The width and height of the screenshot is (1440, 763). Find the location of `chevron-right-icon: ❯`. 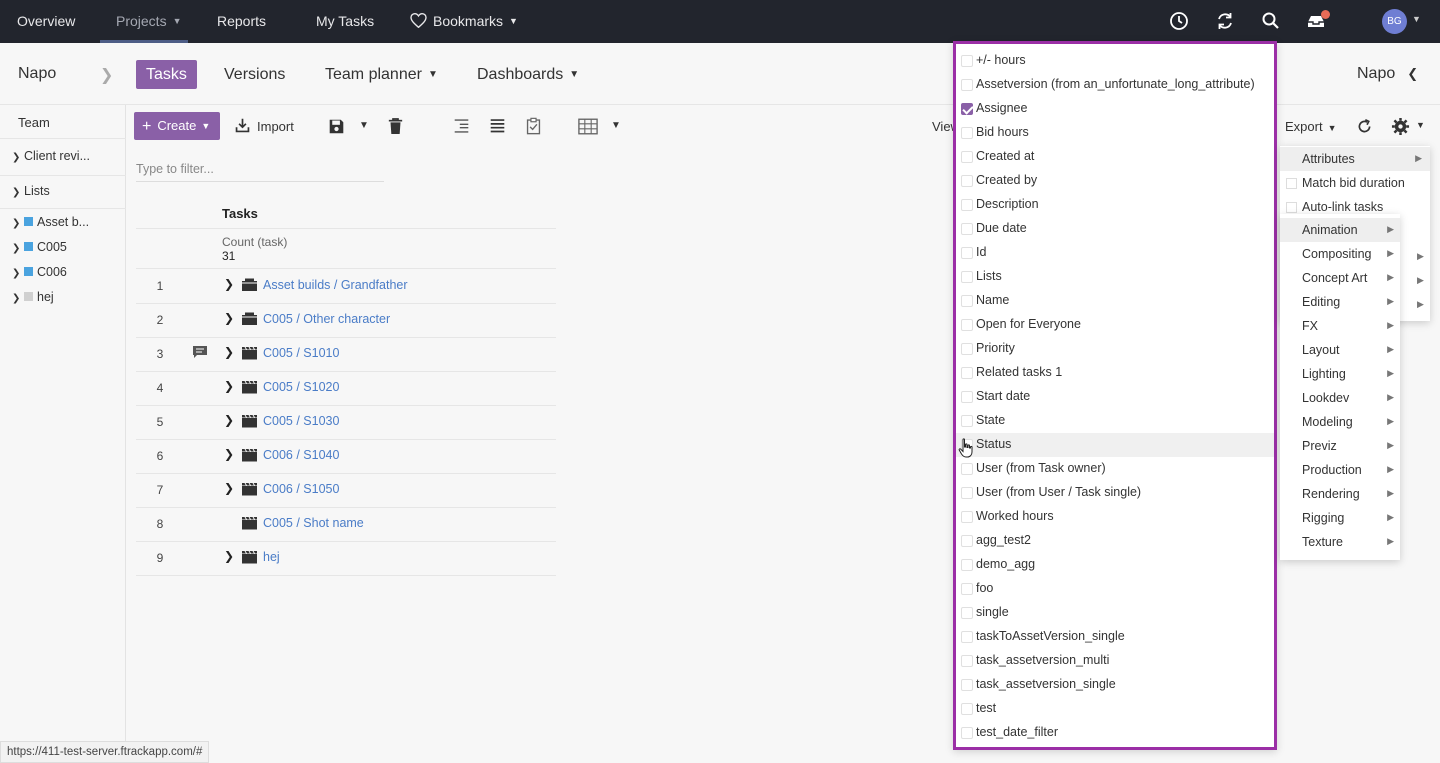

chevron-right-icon: ❯ is located at coordinates (106, 75).